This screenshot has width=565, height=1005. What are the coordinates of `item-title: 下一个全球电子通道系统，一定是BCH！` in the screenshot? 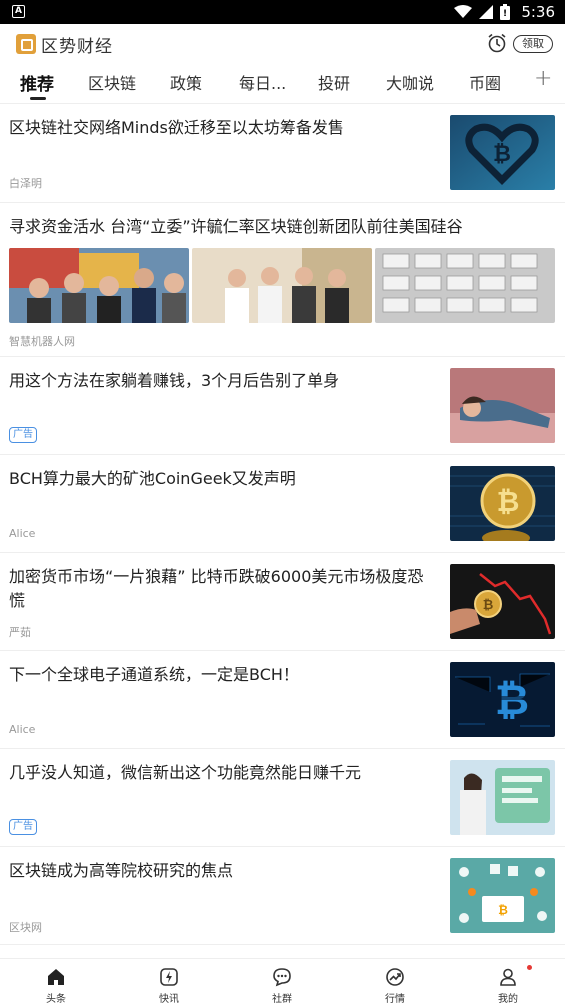 It's located at (224, 675).